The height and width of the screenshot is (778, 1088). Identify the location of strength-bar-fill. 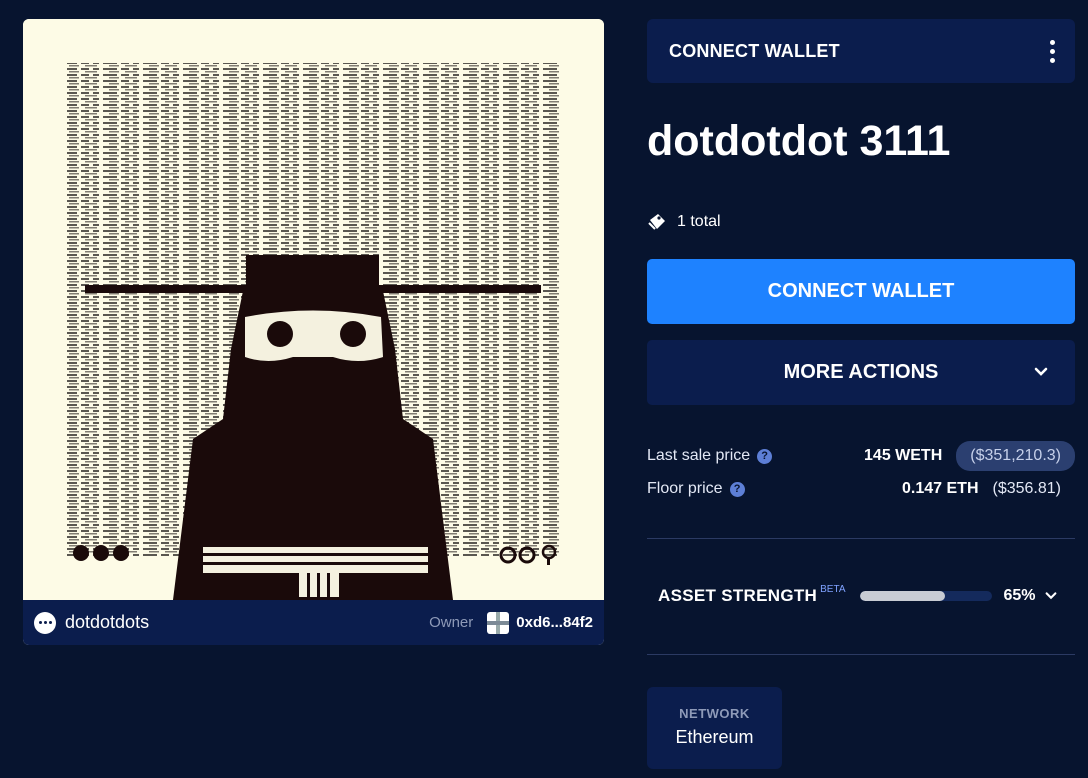
(902, 596).